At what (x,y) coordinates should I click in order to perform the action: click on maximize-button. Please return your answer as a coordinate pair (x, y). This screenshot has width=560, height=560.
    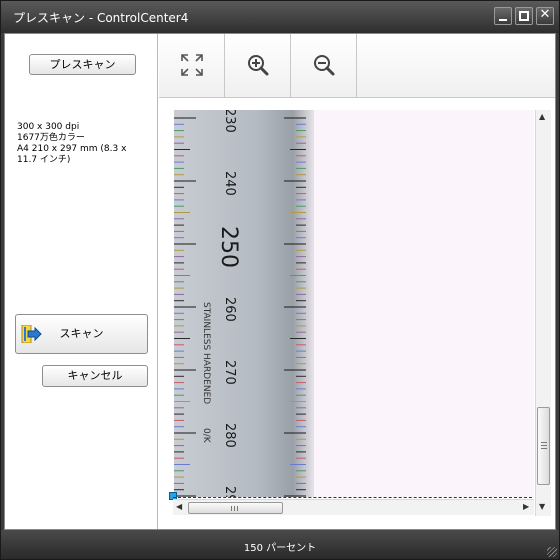
    Looking at the image, I should click on (524, 16).